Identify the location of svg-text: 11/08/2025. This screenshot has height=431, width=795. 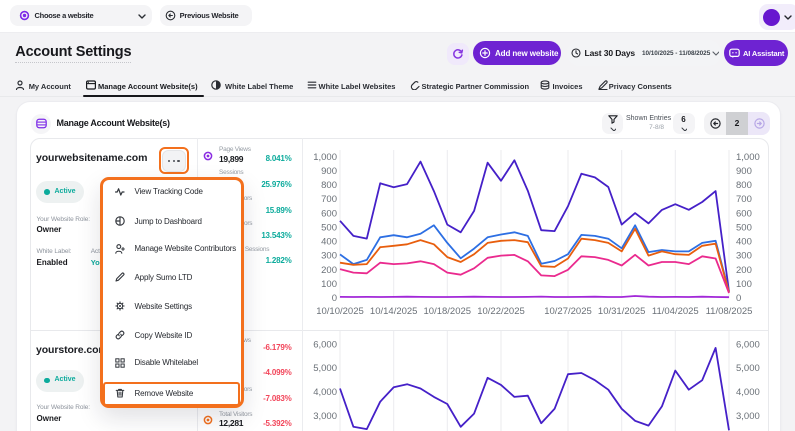
(729, 311).